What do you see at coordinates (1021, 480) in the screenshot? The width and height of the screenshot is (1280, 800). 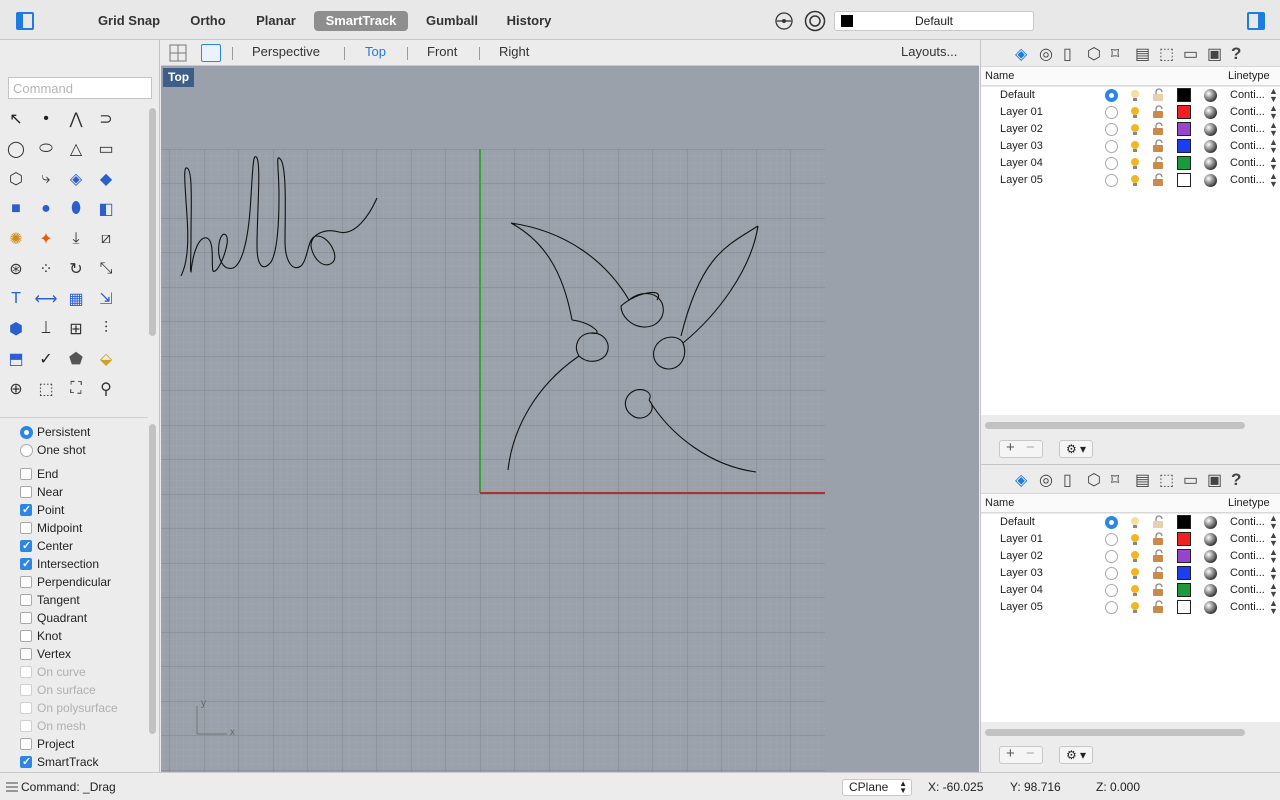 I see `layers-icon-2: ◈` at bounding box center [1021, 480].